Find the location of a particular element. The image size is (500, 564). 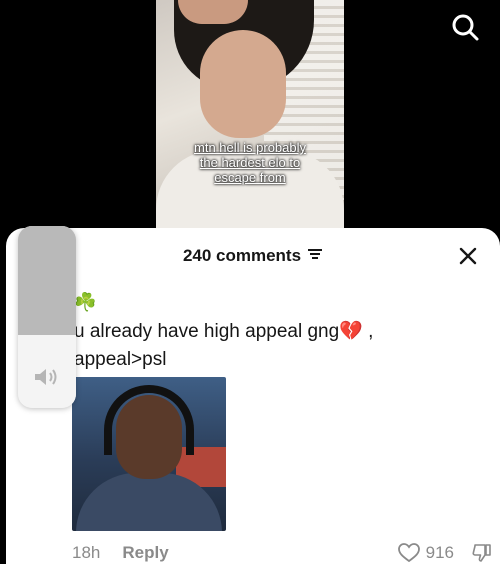

comments-header: 240 comments is located at coordinates (253, 256).